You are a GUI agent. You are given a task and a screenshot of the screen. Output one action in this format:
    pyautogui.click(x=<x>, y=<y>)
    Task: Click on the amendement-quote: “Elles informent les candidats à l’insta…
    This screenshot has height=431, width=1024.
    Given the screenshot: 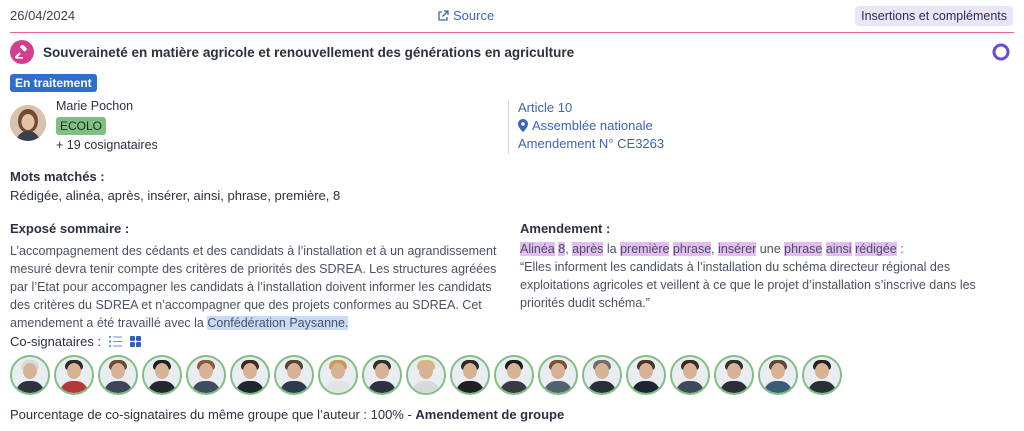 What is the action you would take?
    pyautogui.click(x=748, y=285)
    